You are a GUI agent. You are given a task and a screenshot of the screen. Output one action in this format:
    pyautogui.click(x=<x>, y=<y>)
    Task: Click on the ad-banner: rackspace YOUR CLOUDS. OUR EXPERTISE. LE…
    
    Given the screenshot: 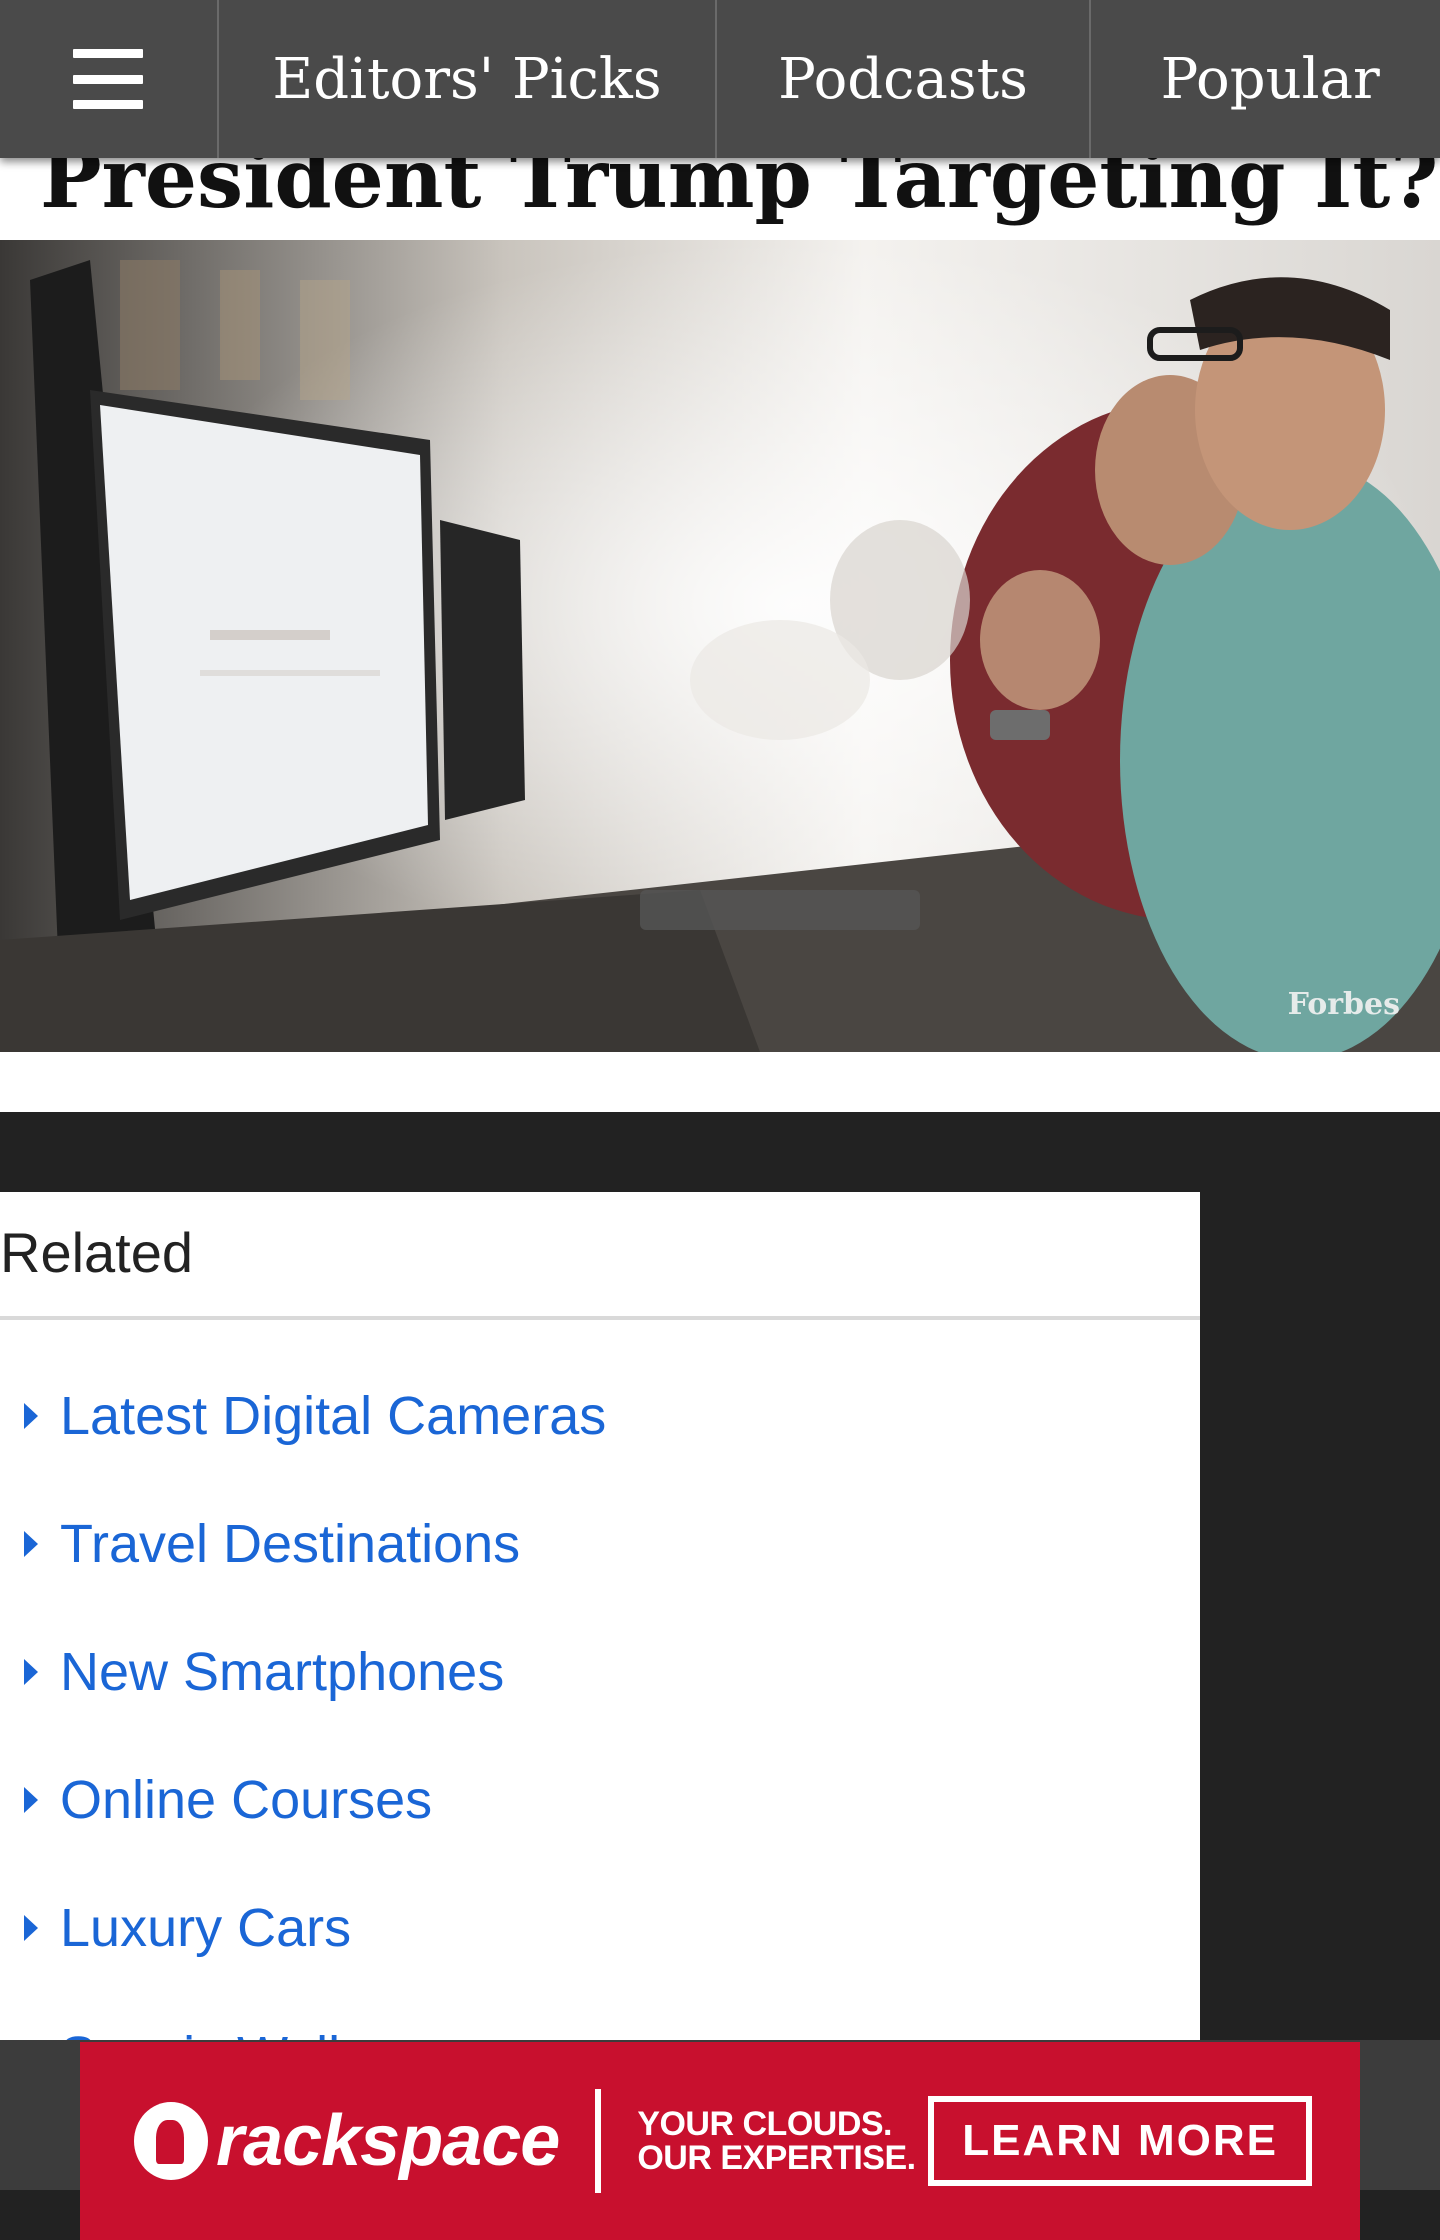 What is the action you would take?
    pyautogui.click(x=720, y=2141)
    